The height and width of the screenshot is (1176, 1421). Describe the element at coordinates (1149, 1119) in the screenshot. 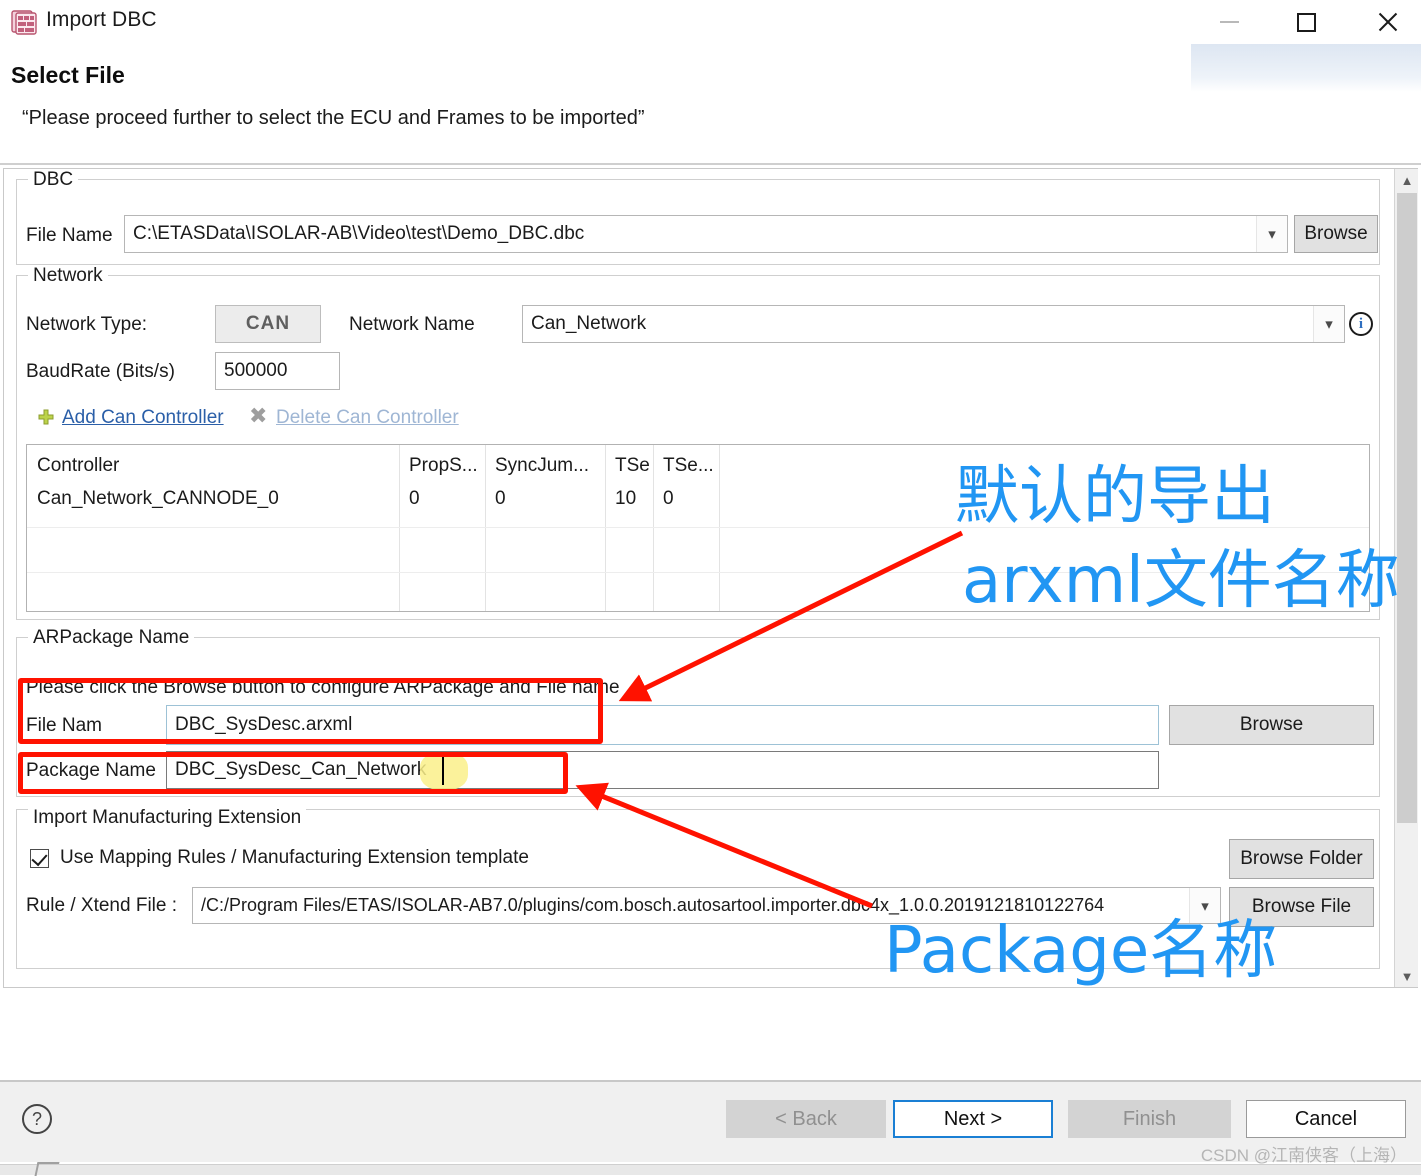

I see `finish-button: Finish` at that location.